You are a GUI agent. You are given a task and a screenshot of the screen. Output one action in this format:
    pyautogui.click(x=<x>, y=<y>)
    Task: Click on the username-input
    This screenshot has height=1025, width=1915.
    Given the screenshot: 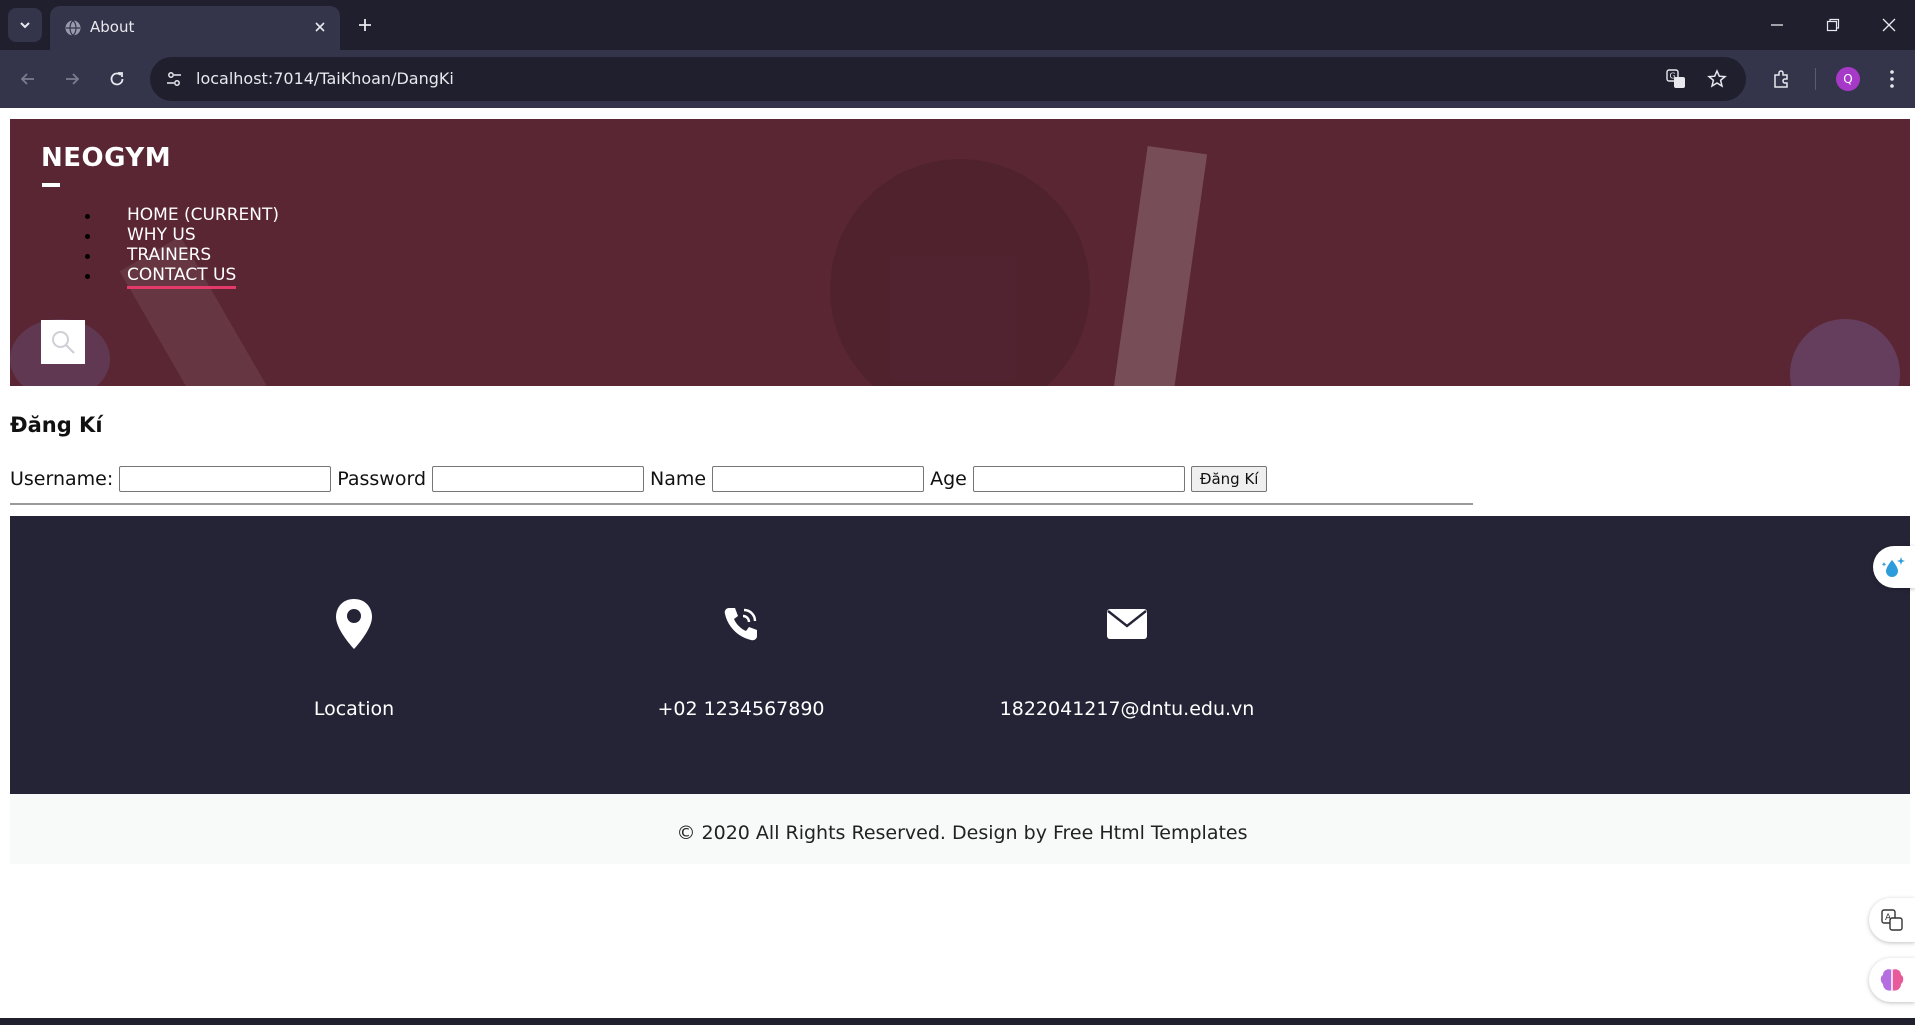 What is the action you would take?
    pyautogui.click(x=225, y=479)
    